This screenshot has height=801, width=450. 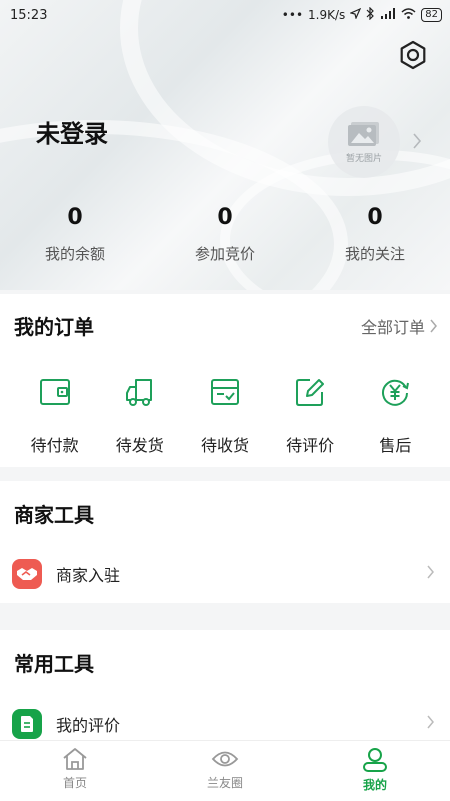 I want to click on stat-following: 0 我的关注, so click(x=375, y=234).